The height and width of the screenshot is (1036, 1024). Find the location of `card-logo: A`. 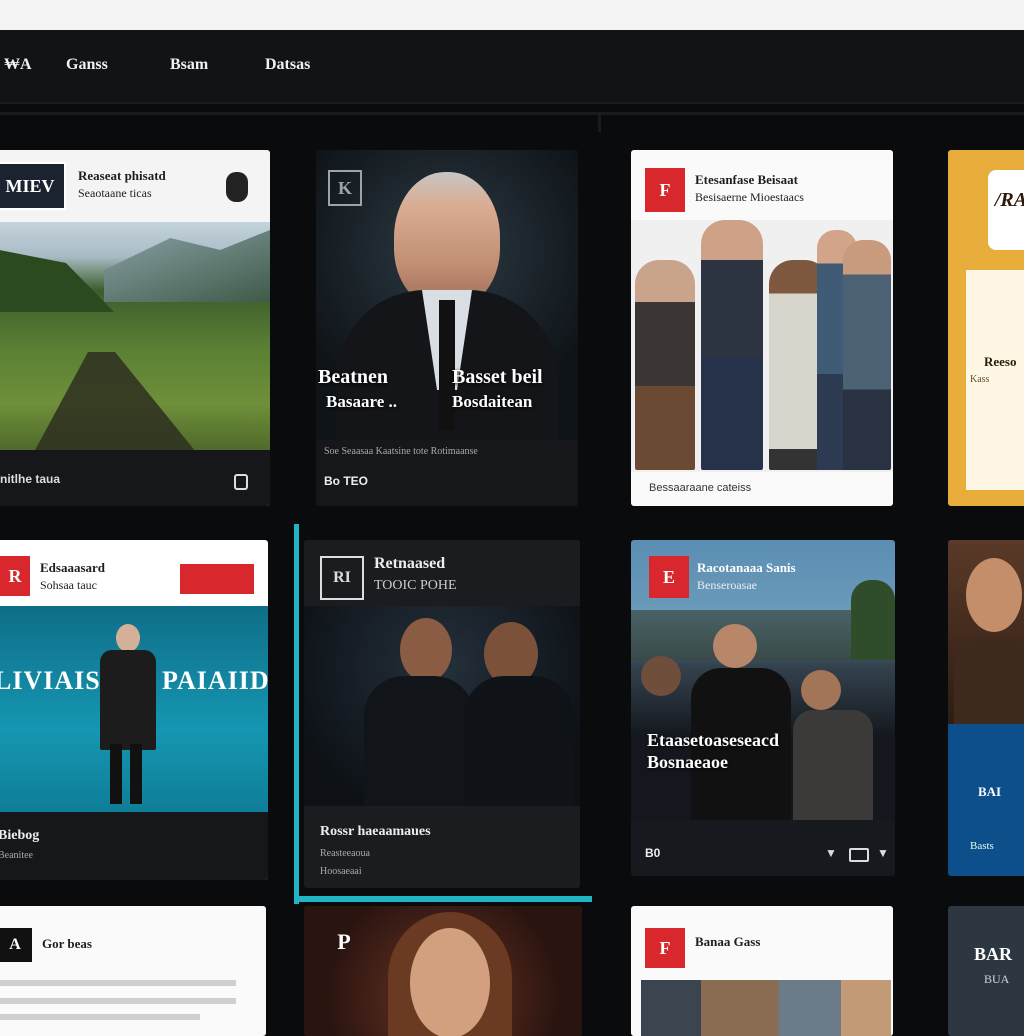

card-logo: A is located at coordinates (16, 945).